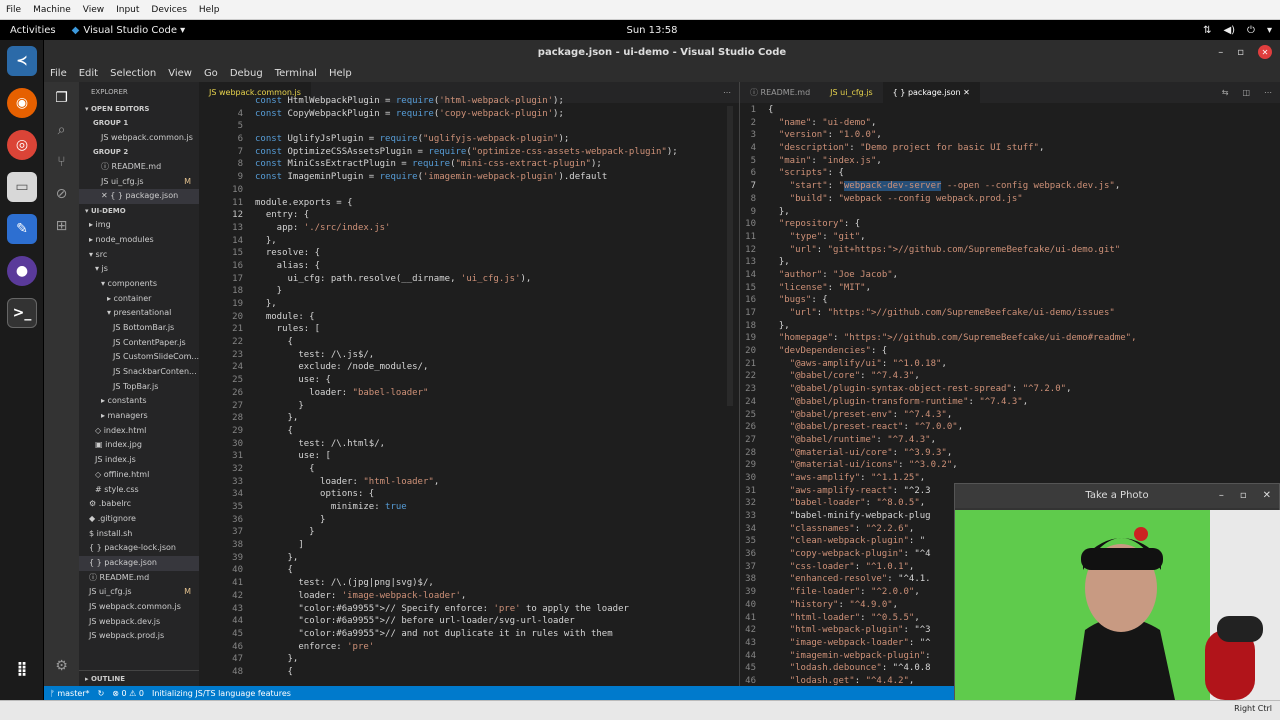 The width and height of the screenshot is (1280, 720). What do you see at coordinates (139, 343) in the screenshot?
I see `tree-item: JS ContentPaper.js` at bounding box center [139, 343].